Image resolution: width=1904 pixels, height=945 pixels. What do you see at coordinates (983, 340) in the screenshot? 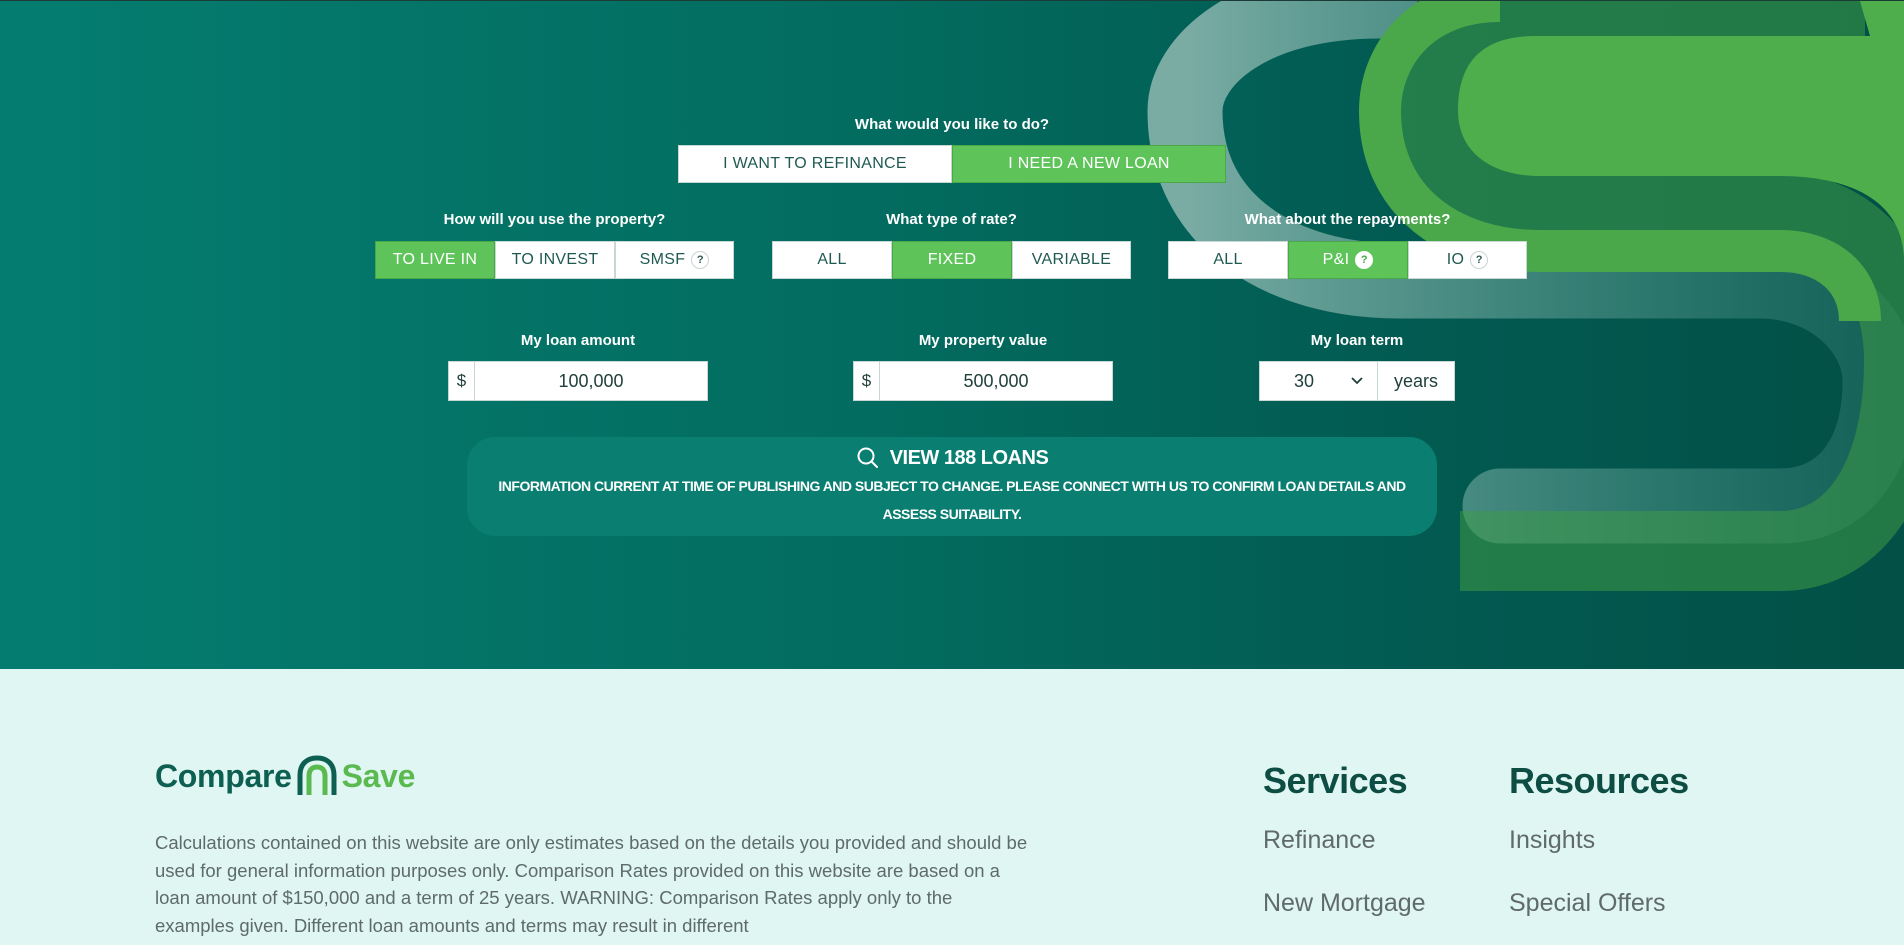
I see `property-value-label: My property value` at bounding box center [983, 340].